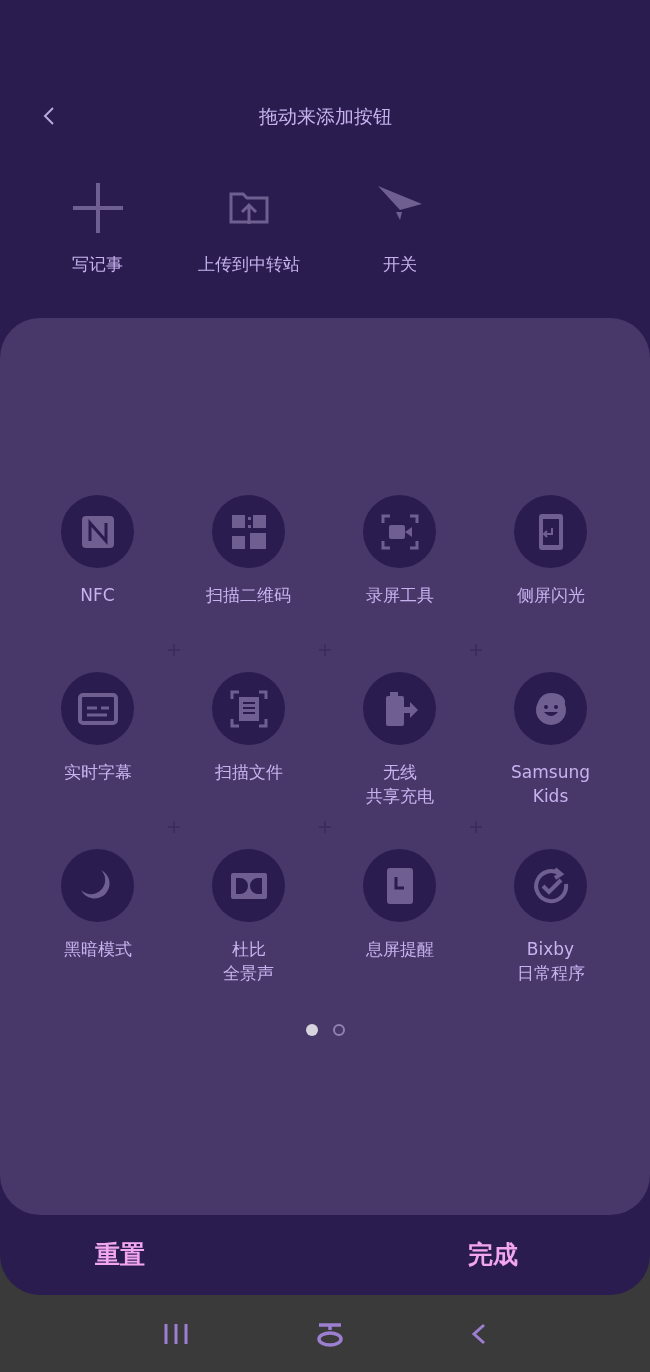 The height and width of the screenshot is (1372, 650). What do you see at coordinates (248, 595) in the screenshot?
I see `tile-label: 扫描二维码` at bounding box center [248, 595].